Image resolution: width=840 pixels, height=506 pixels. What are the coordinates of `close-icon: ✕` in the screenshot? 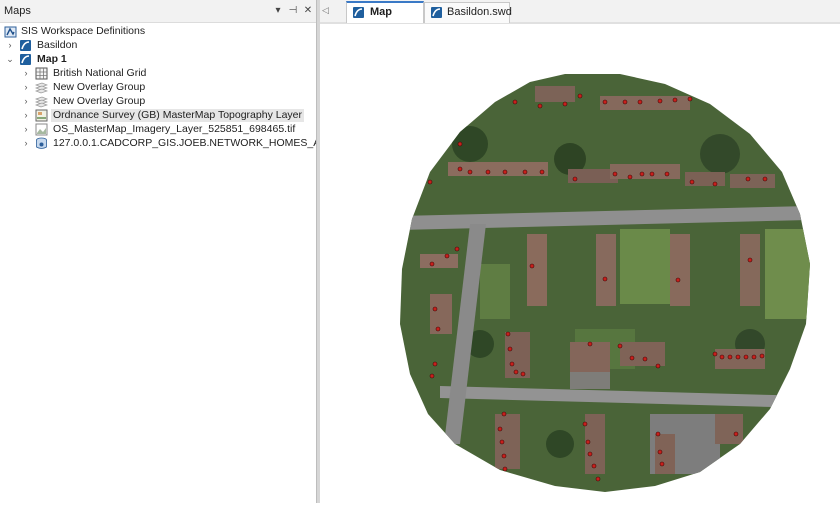 It's located at (308, 11).